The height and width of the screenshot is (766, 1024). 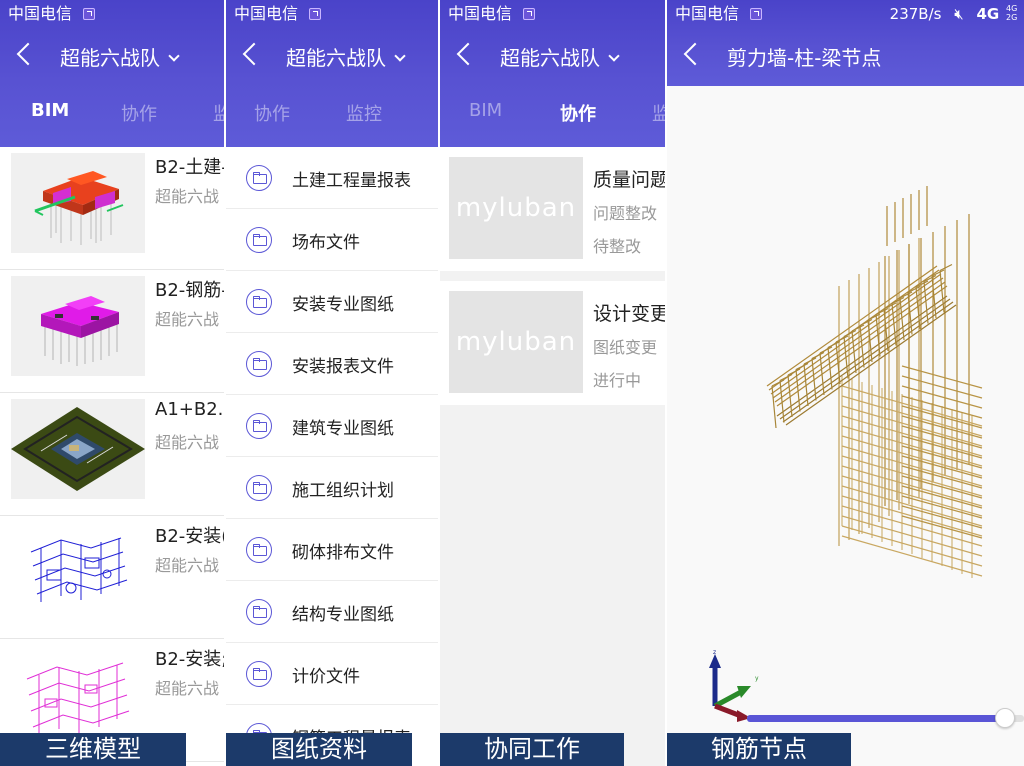 I want to click on list-item: 砌体排布文件, so click(x=332, y=550).